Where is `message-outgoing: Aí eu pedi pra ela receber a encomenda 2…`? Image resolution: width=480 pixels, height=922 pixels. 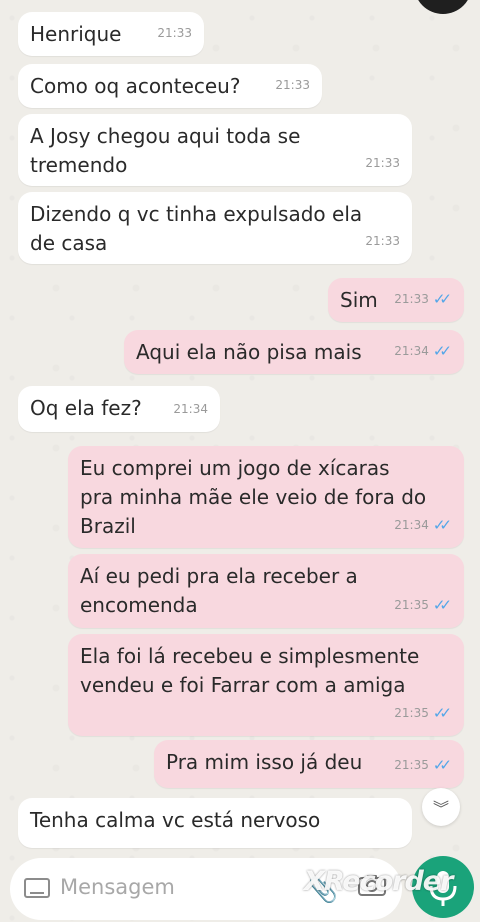
message-outgoing: Aí eu pedi pra ela receber a encomenda 2… is located at coordinates (266, 591).